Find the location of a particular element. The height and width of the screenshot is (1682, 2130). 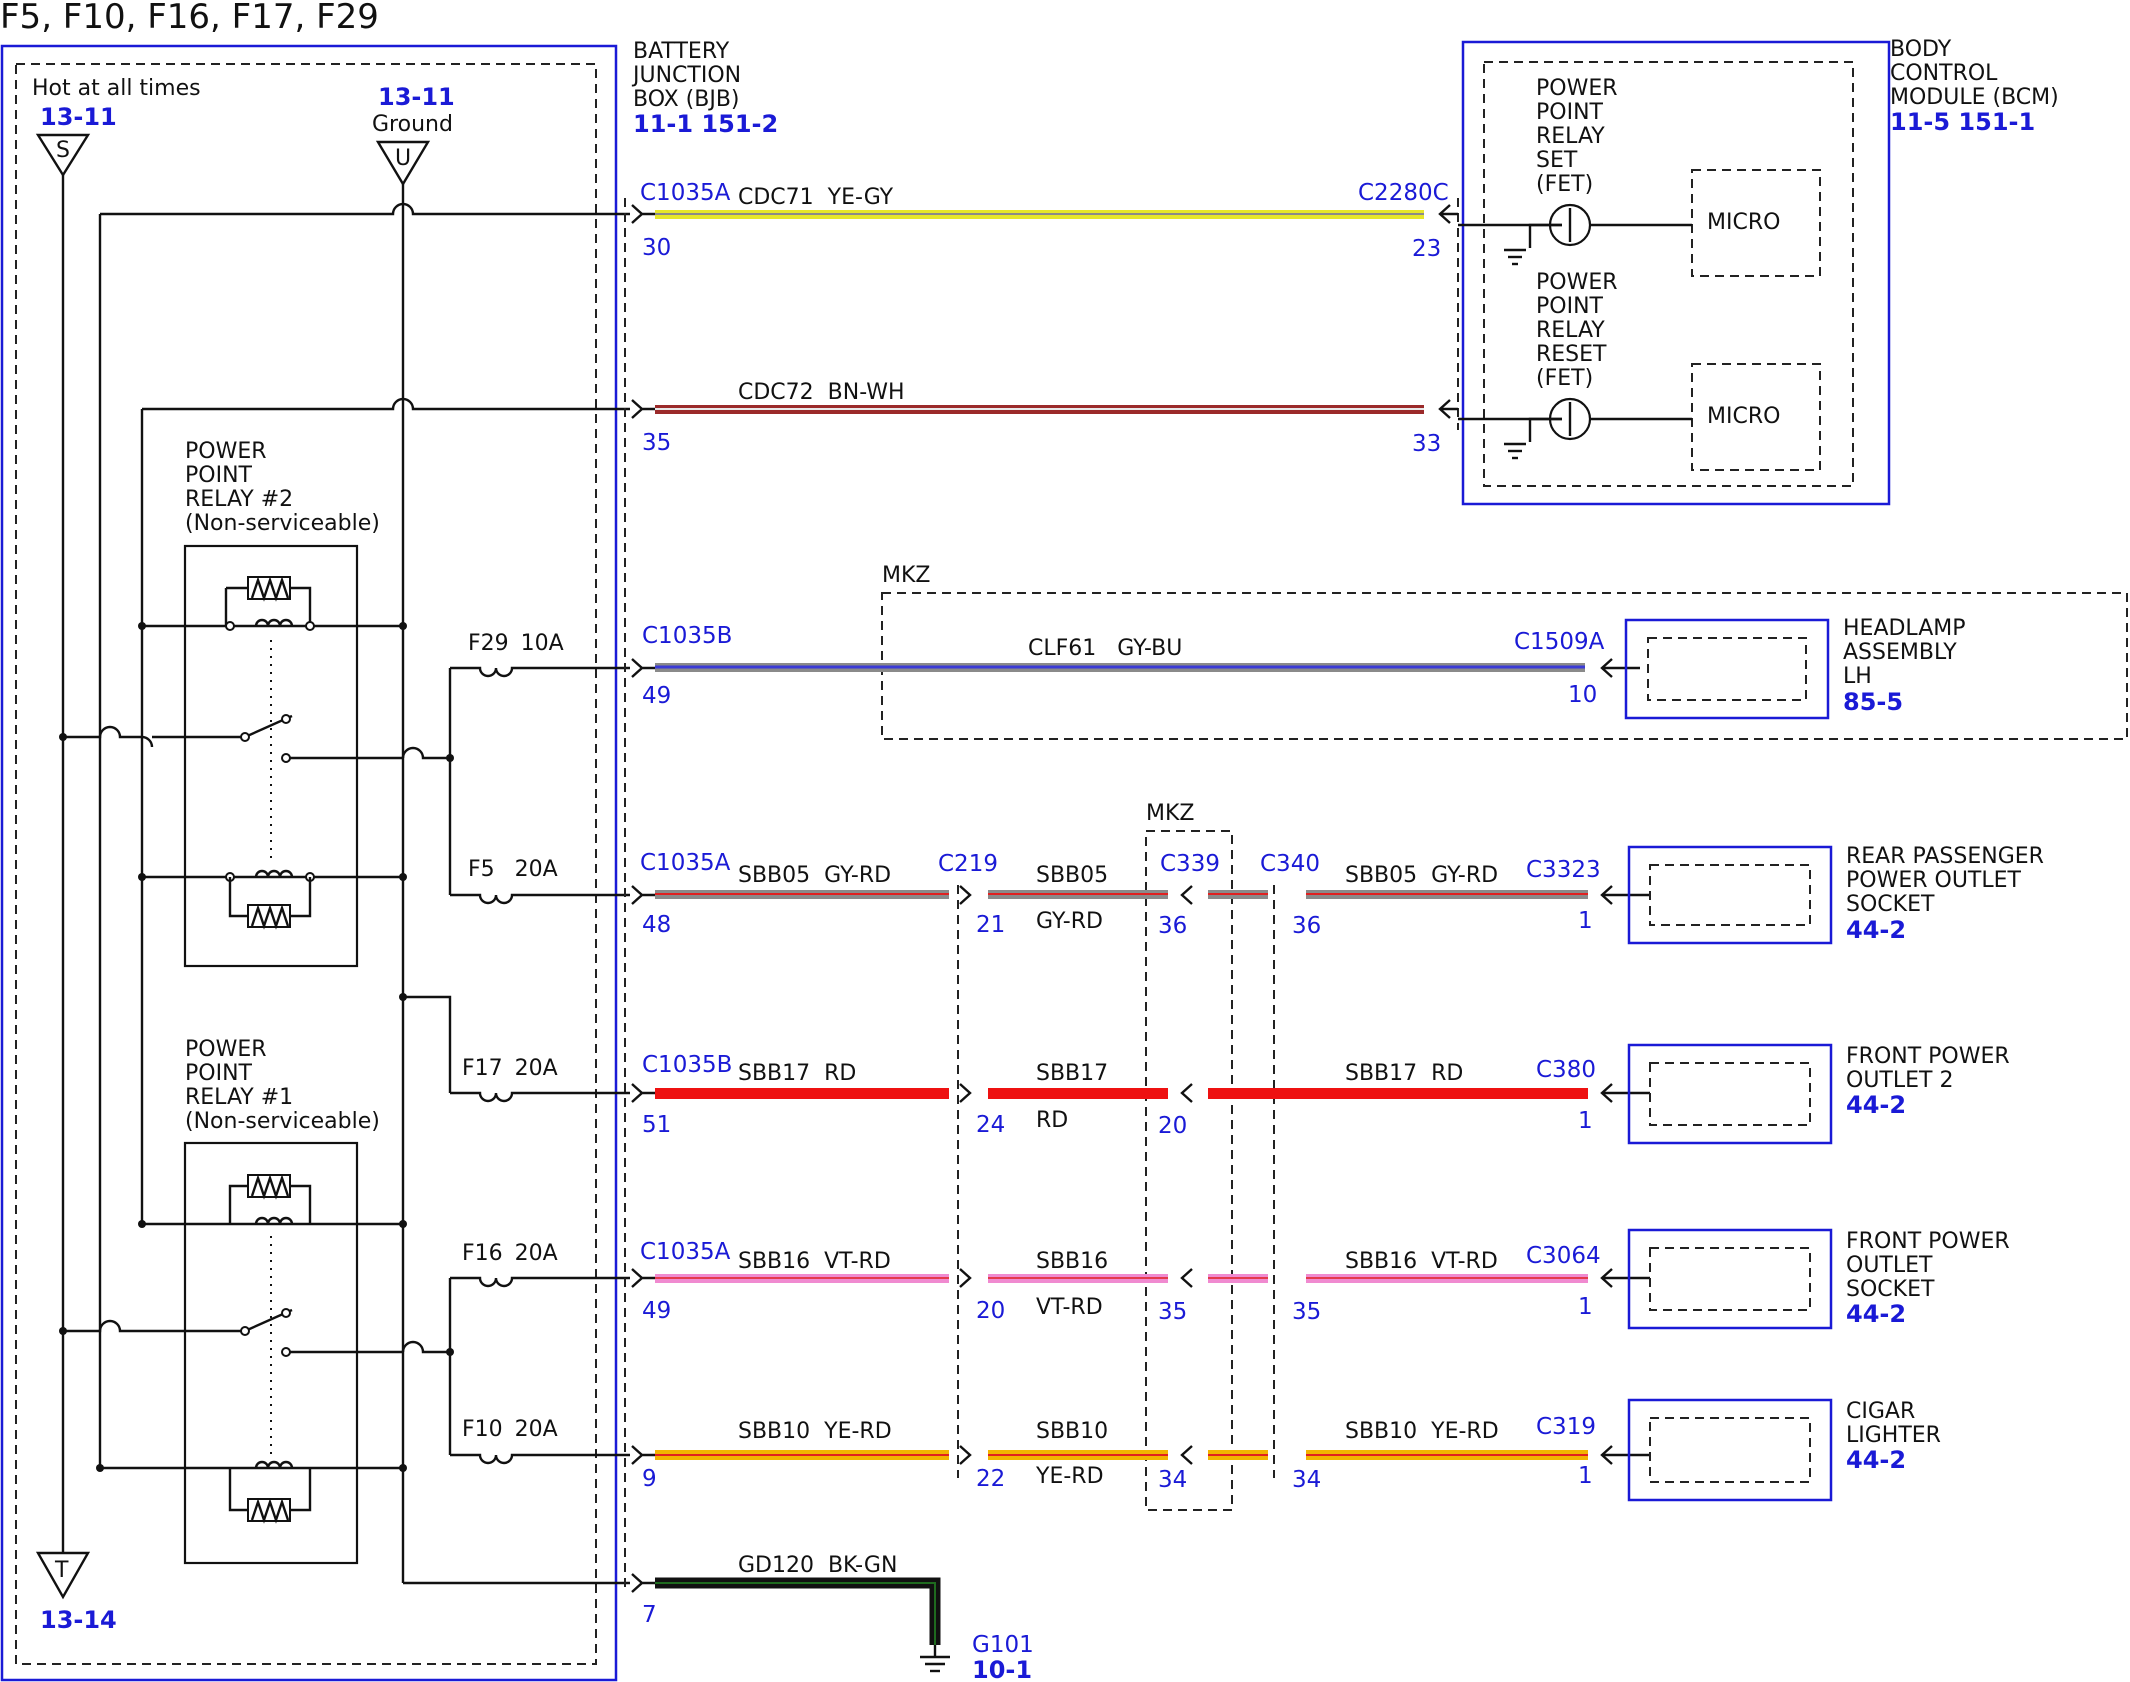

hot-at-all-times-label: Hot at all times is located at coordinates (116, 88).